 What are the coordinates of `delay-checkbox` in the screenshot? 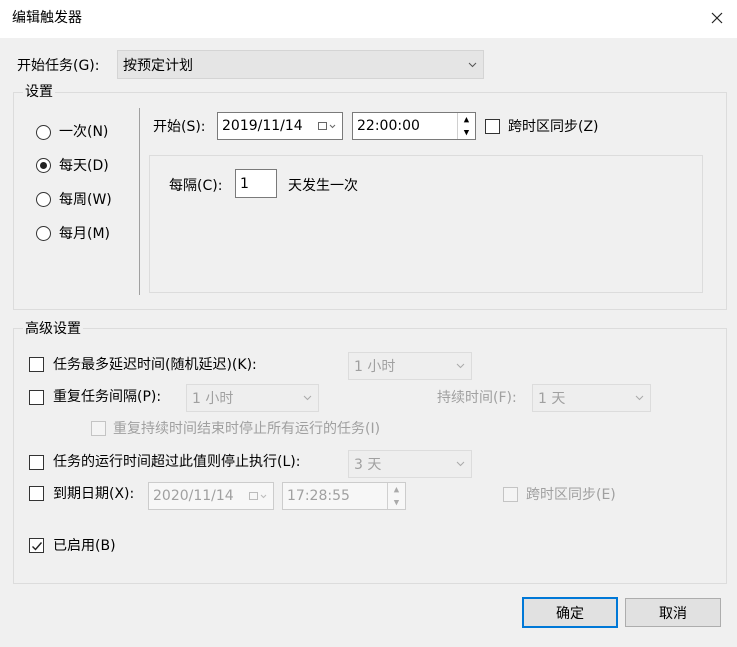 It's located at (36, 364).